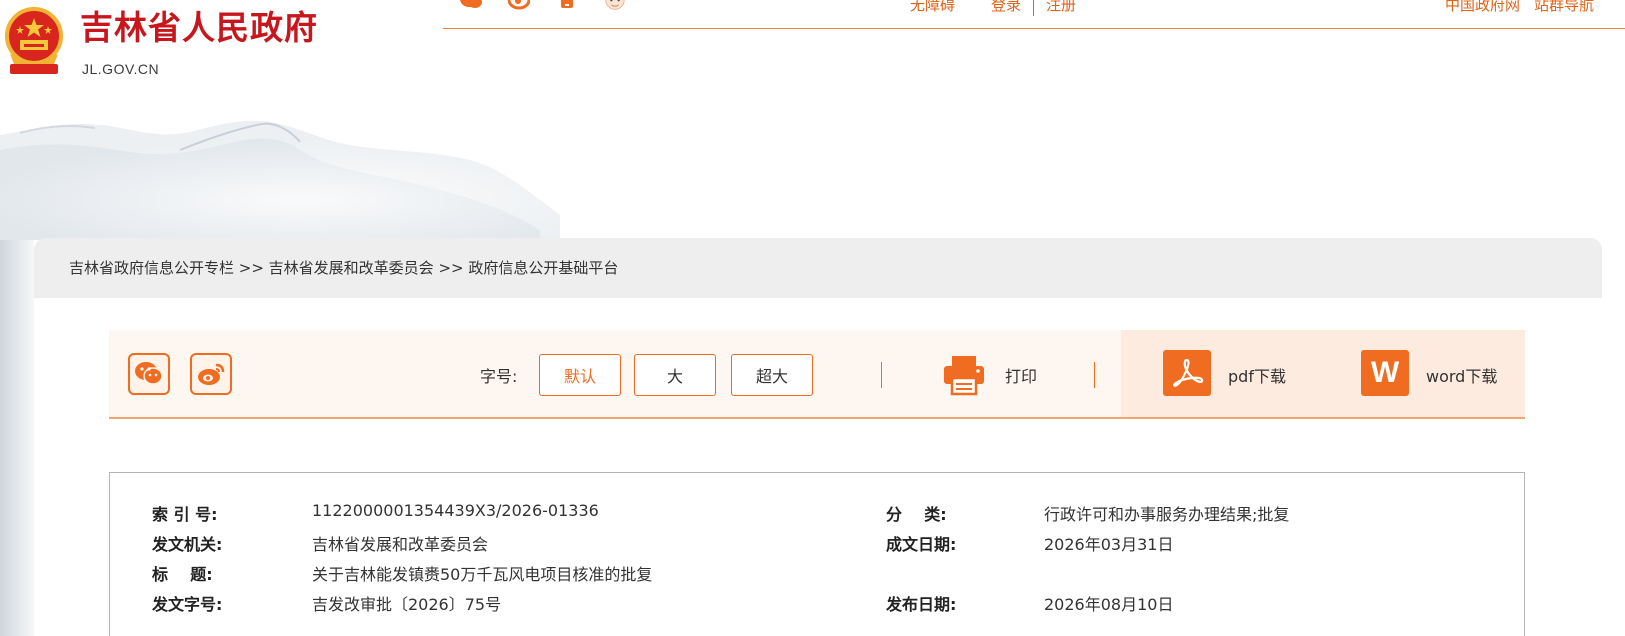 The width and height of the screenshot is (1625, 636). What do you see at coordinates (199, 28) in the screenshot?
I see `site-title: 吉林省人民政府` at bounding box center [199, 28].